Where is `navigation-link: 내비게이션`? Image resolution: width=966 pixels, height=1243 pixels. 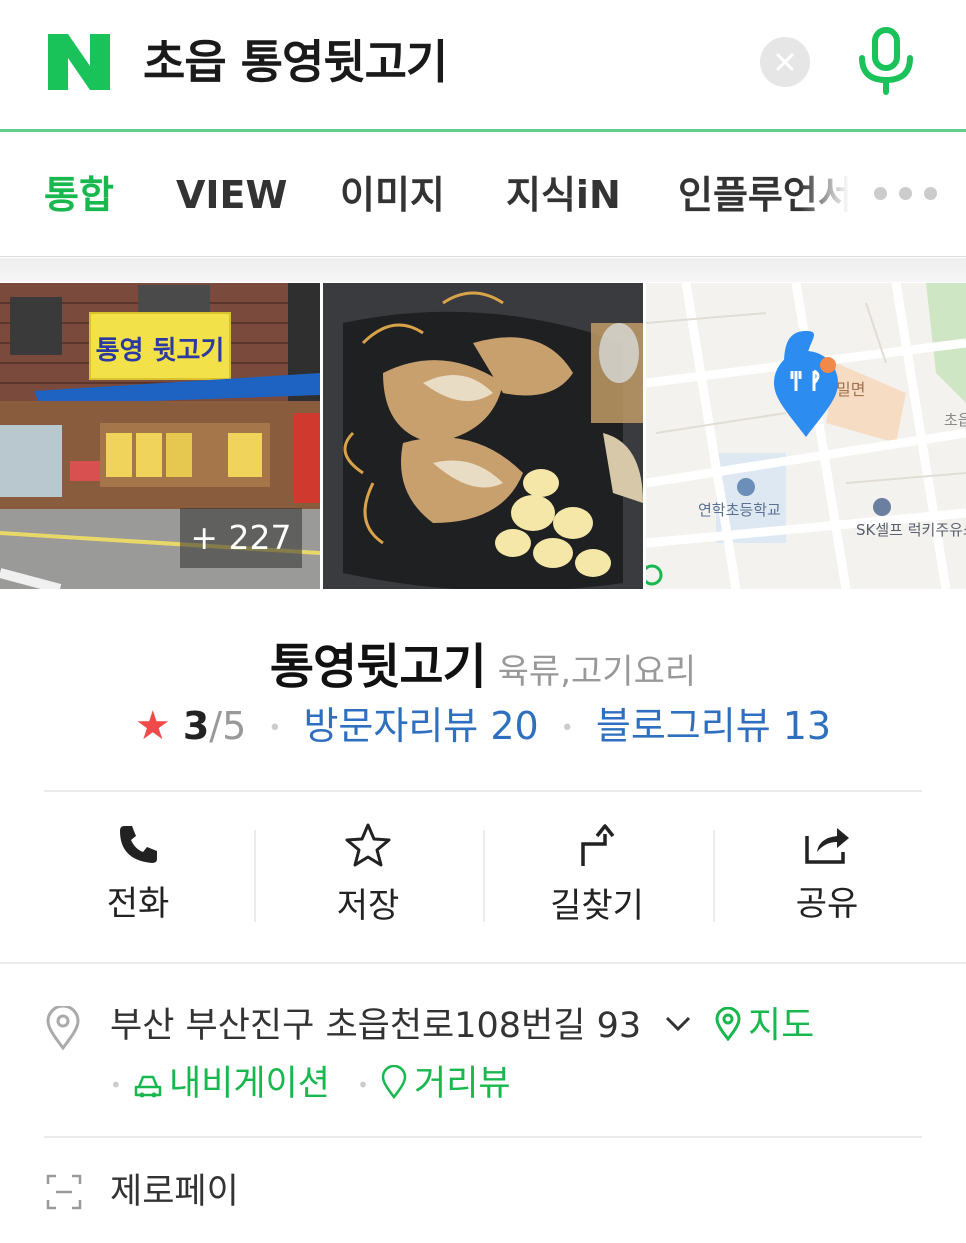
navigation-link: 내비게이션 is located at coordinates (231, 1084).